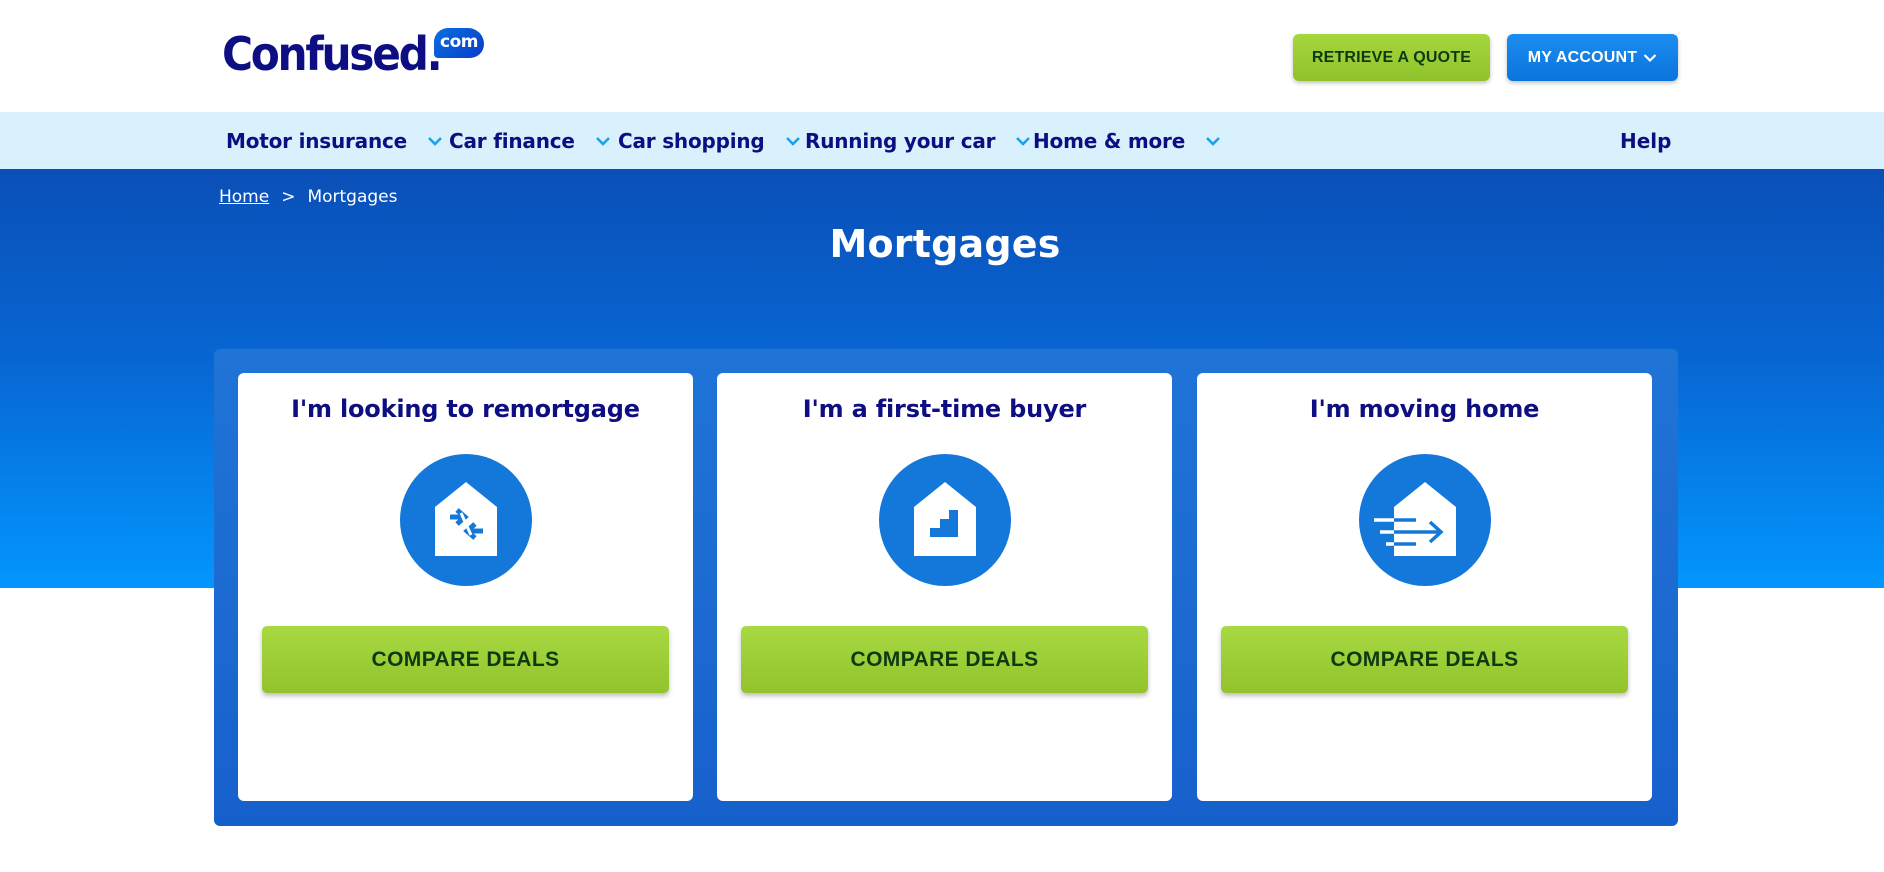 This screenshot has height=872, width=1884. I want to click on nav-label: Running your car, so click(900, 140).